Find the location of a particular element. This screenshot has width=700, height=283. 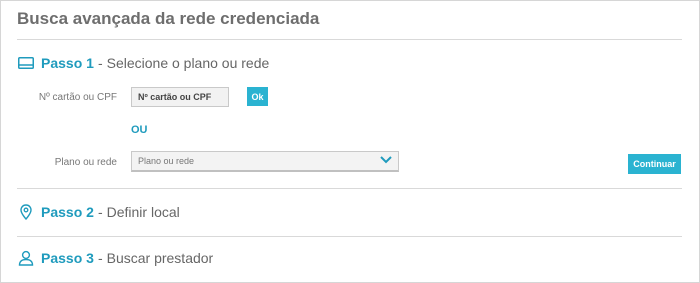

step-2-header: Passo 2 - Definir local is located at coordinates (98, 212).